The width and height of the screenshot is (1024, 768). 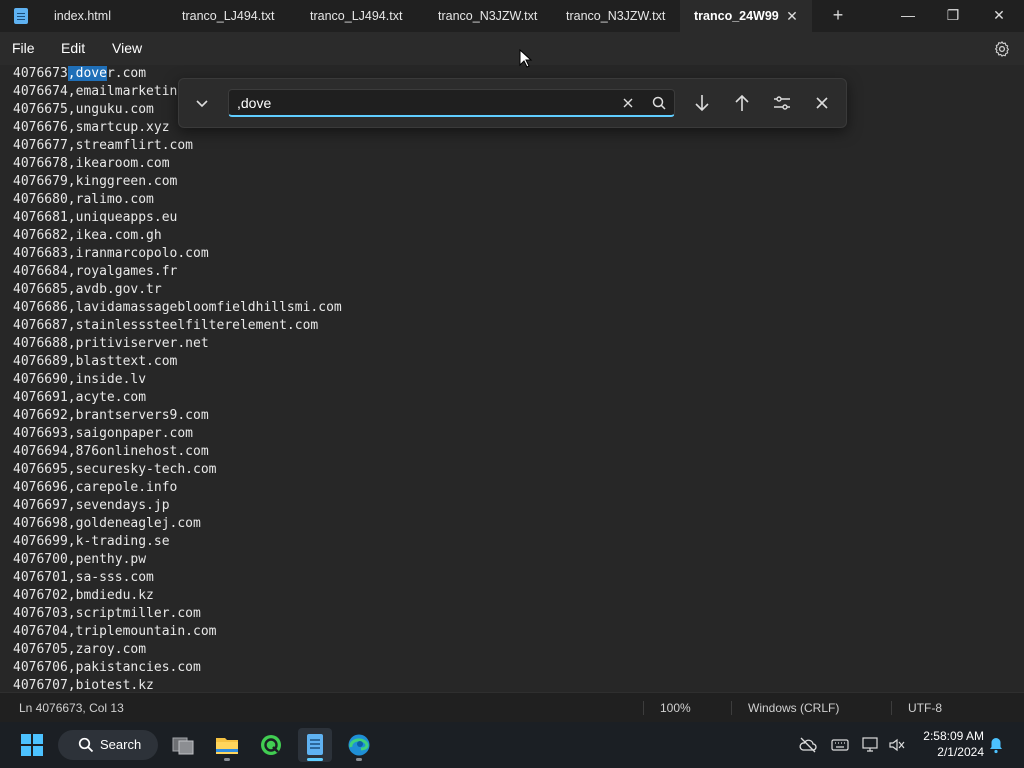 I want to click on editor-line: 4076701,sa-sss.com, so click(x=83, y=577).